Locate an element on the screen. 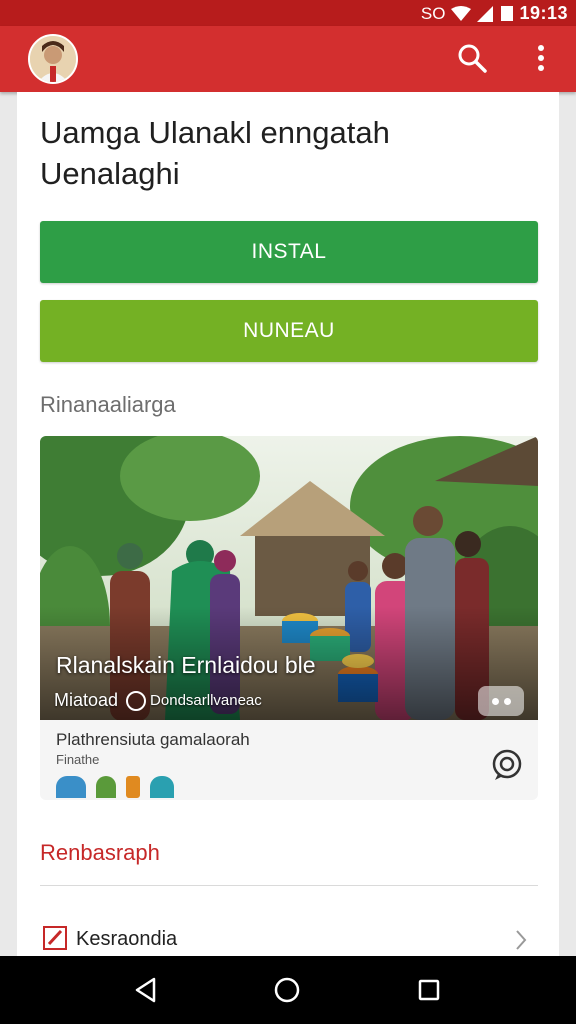 The image size is (576, 1024). media-footer: Plathrensiuta gamalaorah Finathe is located at coordinates (289, 760).